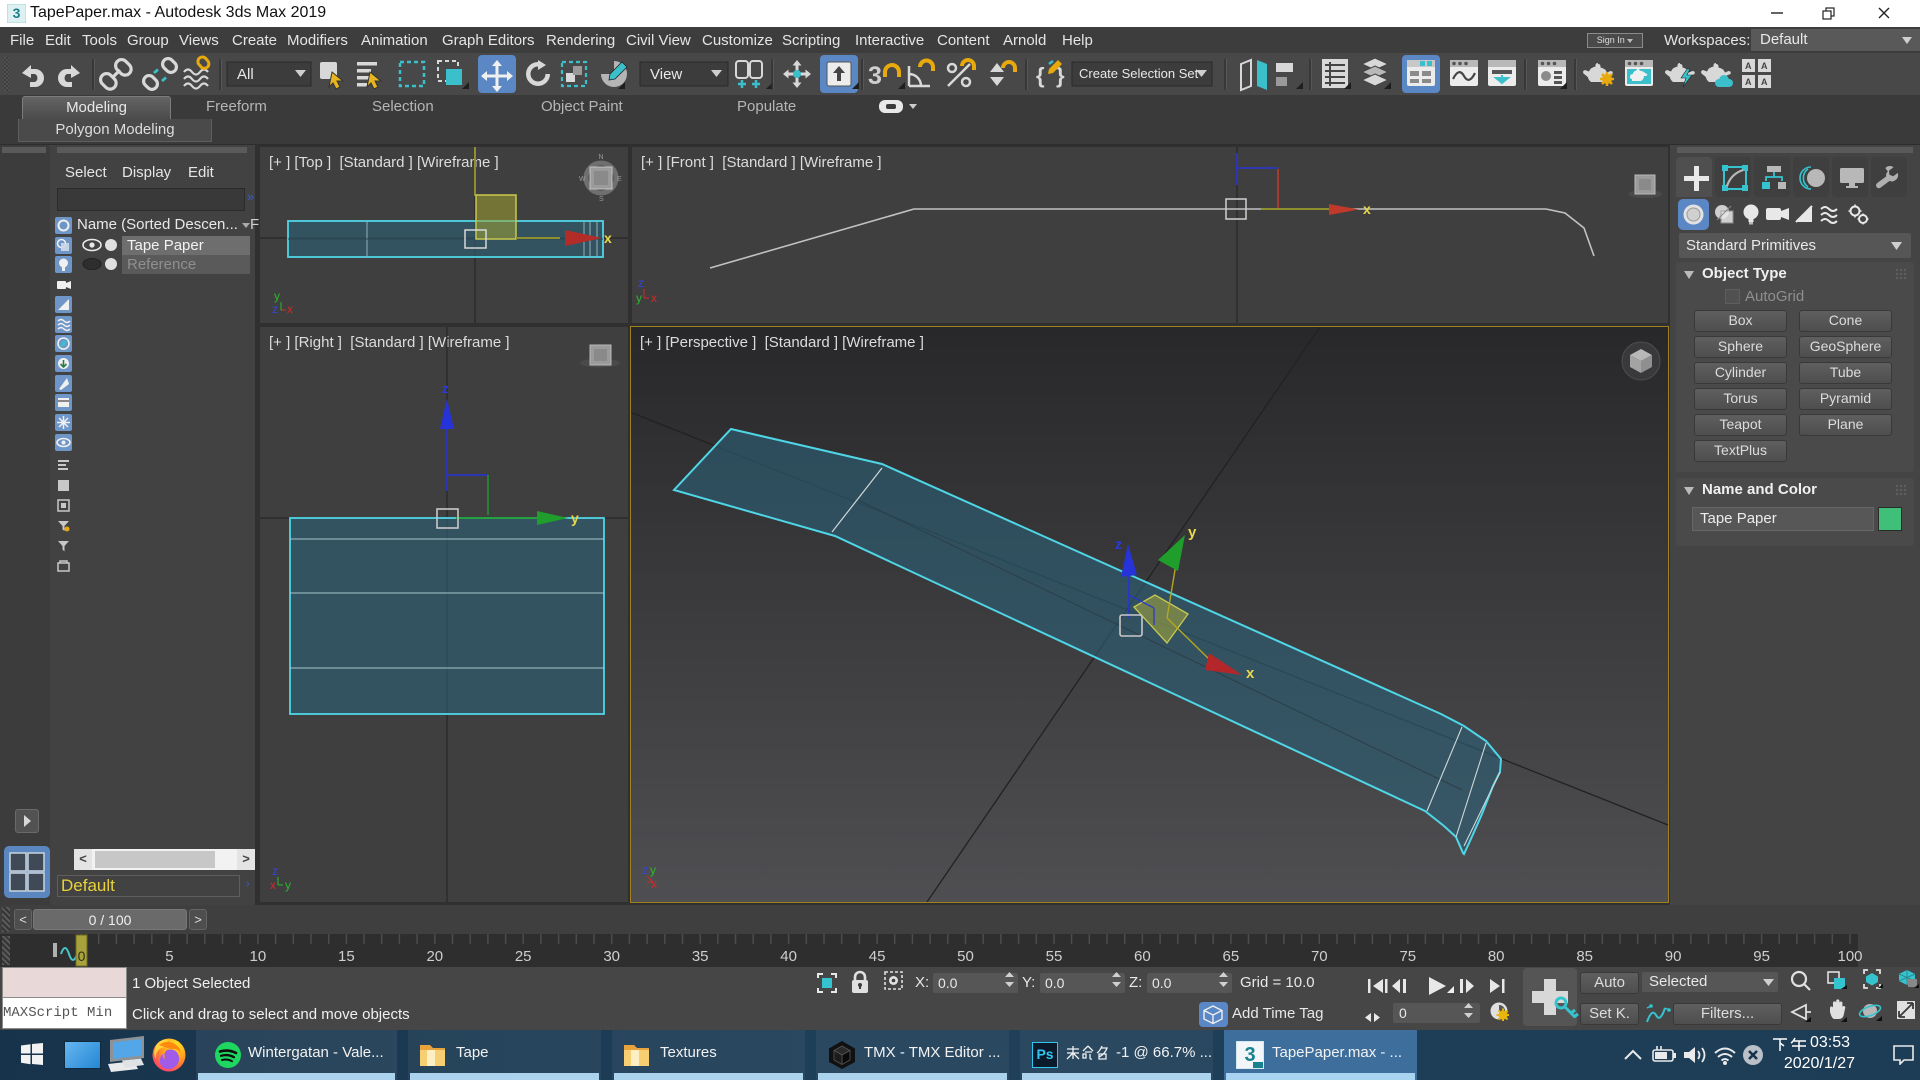  Describe the element at coordinates (245, 74) in the screenshot. I see `svg-text: All` at that location.